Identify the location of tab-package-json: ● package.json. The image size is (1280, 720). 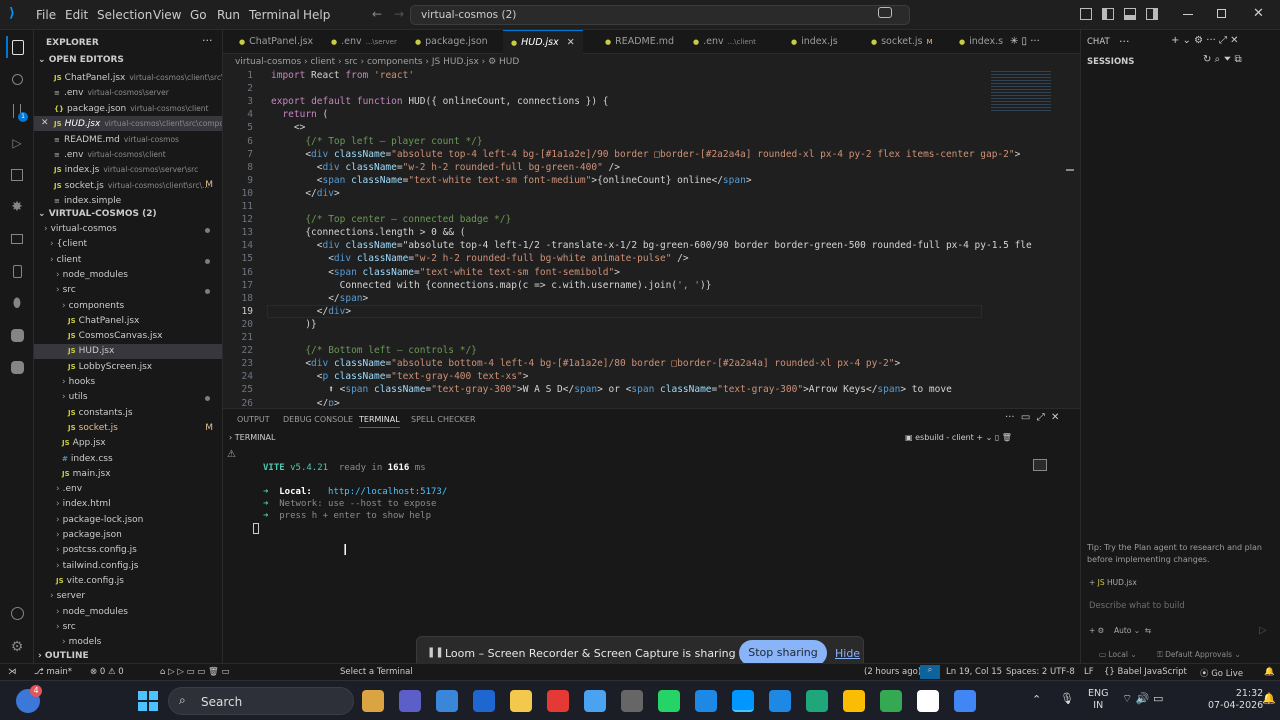
(451, 42).